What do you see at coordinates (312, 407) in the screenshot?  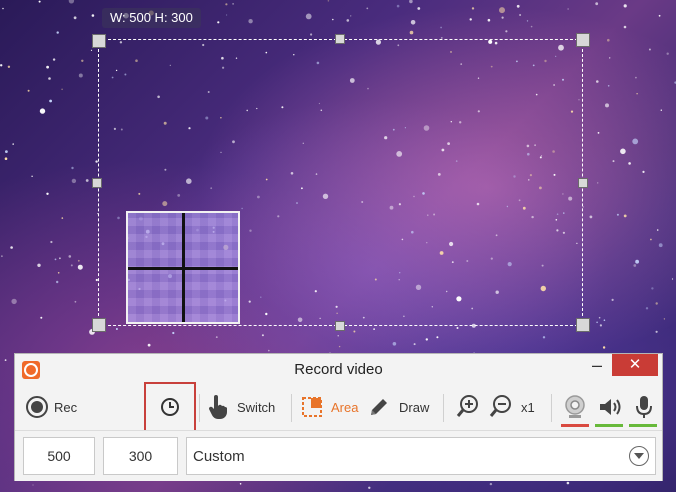 I see `area-select-icon` at bounding box center [312, 407].